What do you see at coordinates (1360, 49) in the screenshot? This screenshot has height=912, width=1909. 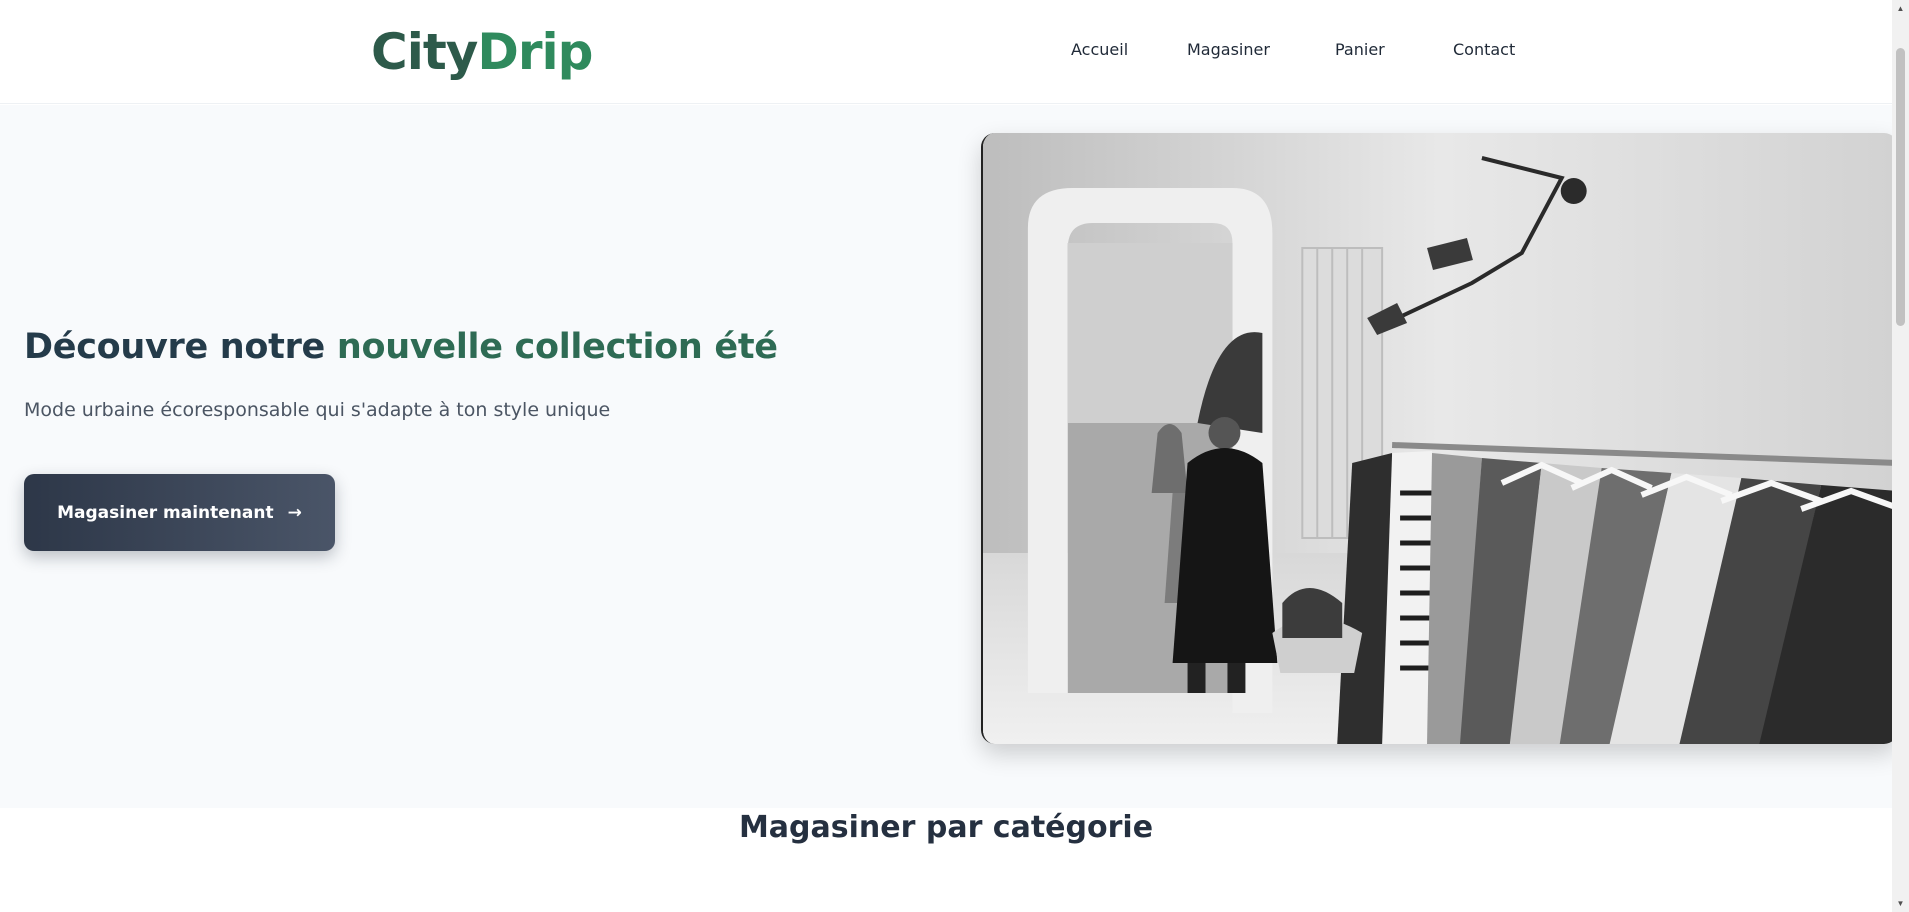 I see `nav-link-panier: Panier` at bounding box center [1360, 49].